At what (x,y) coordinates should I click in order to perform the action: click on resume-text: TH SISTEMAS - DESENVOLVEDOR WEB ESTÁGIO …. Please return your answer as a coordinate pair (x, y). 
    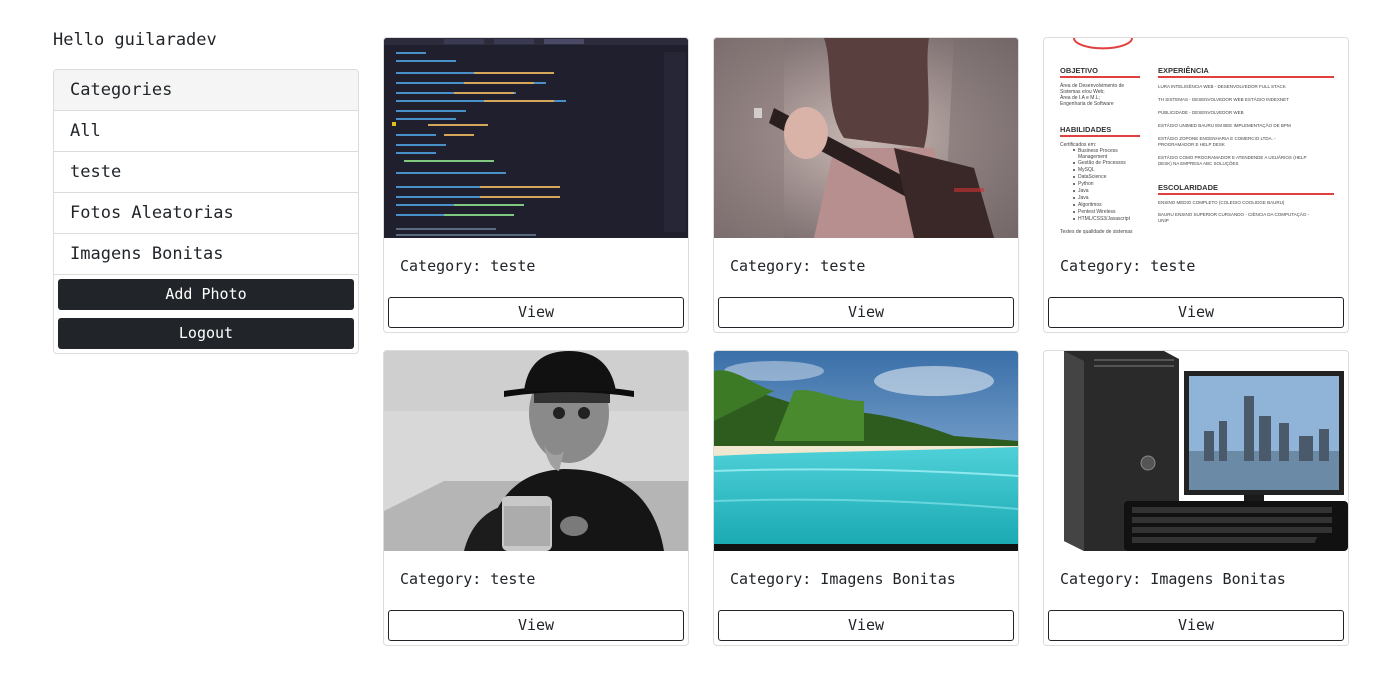
    Looking at the image, I should click on (1223, 99).